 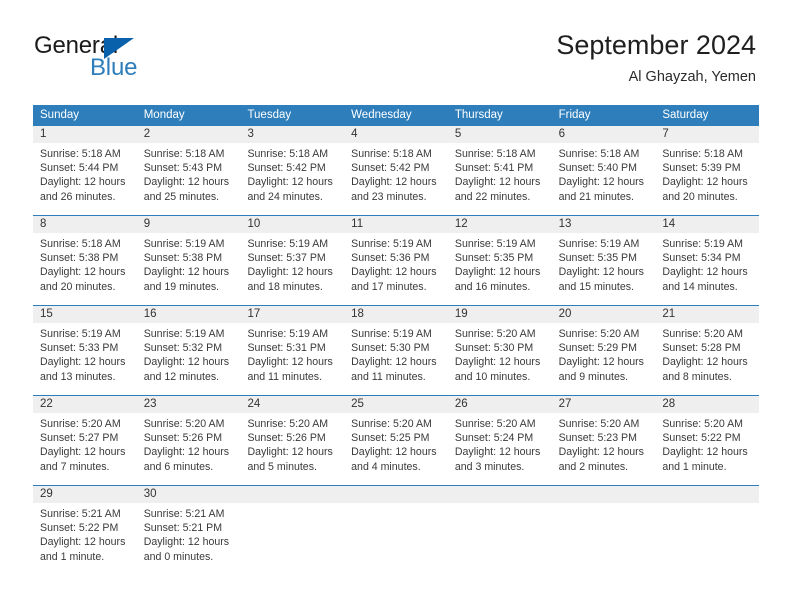 What do you see at coordinates (707, 134) in the screenshot?
I see `day-number-band: 7` at bounding box center [707, 134].